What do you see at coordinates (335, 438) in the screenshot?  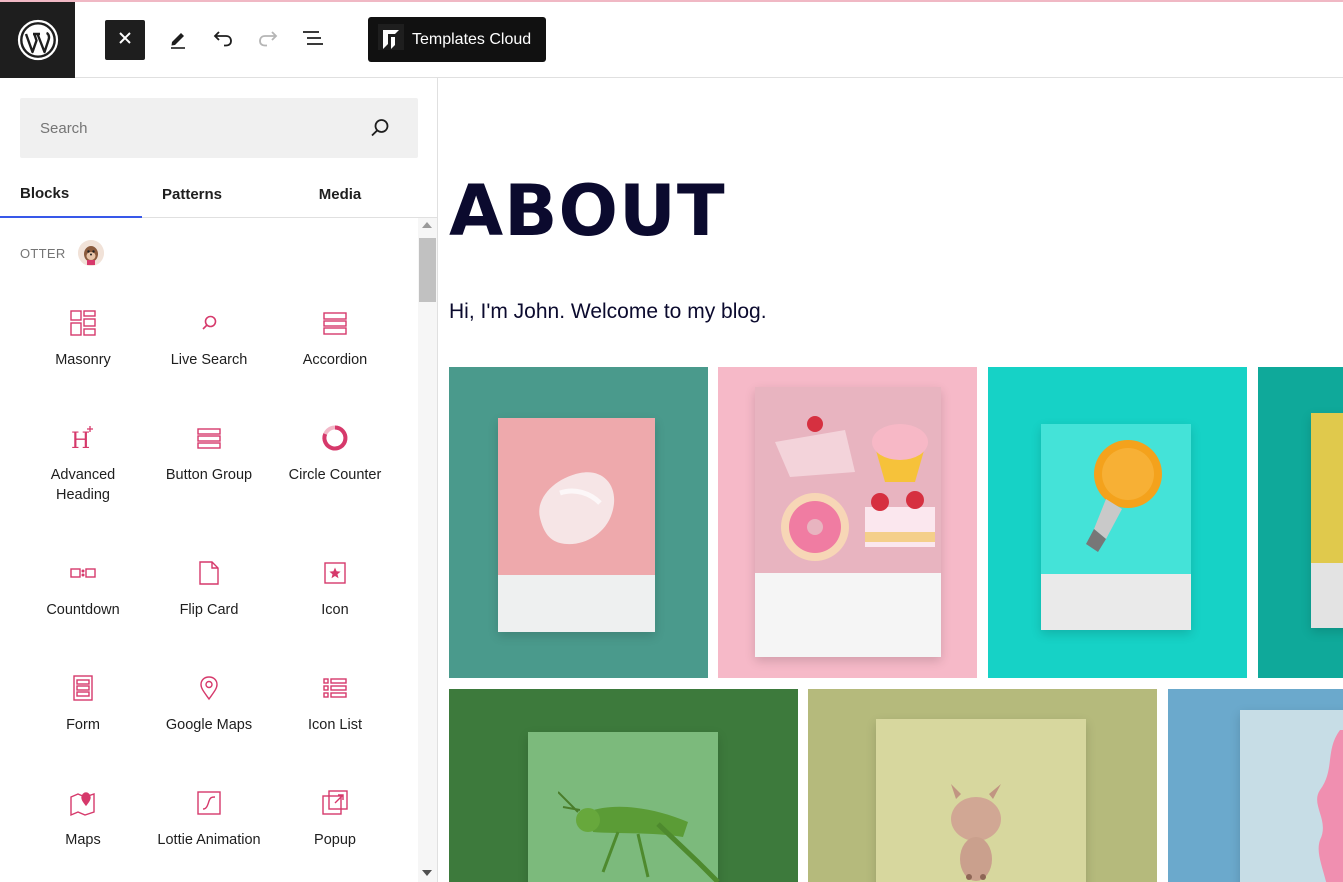 I see `circle-counter-icon` at bounding box center [335, 438].